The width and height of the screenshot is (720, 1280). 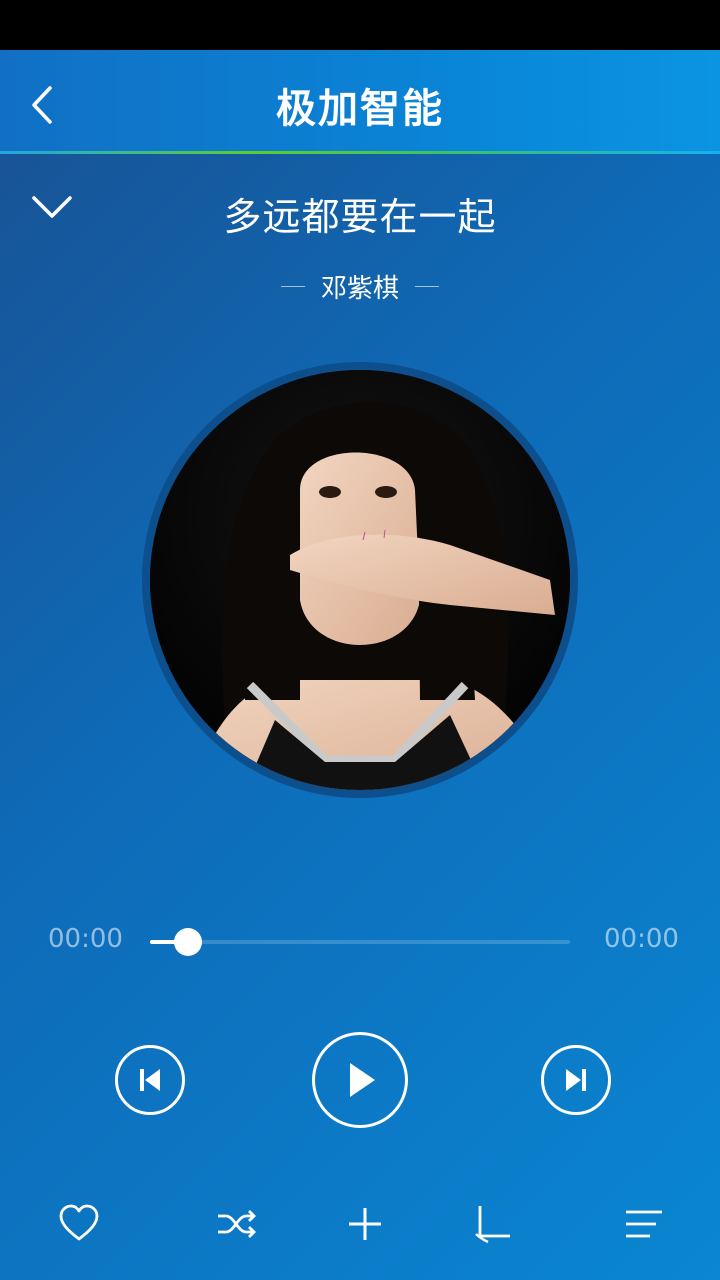 I want to click on playlist-icon, so click(x=644, y=1224).